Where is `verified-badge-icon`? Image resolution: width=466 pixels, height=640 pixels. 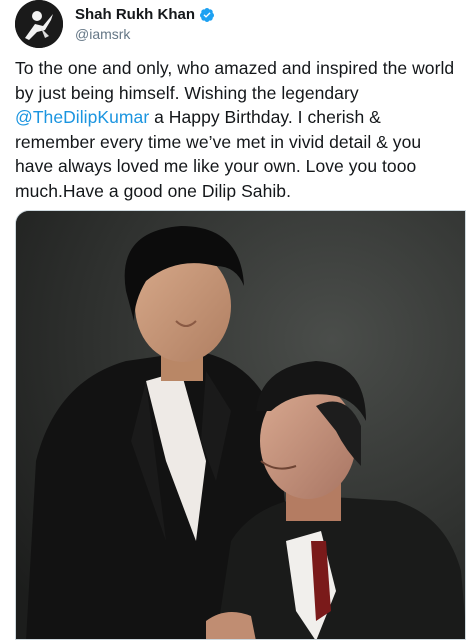
verified-badge-icon is located at coordinates (207, 15).